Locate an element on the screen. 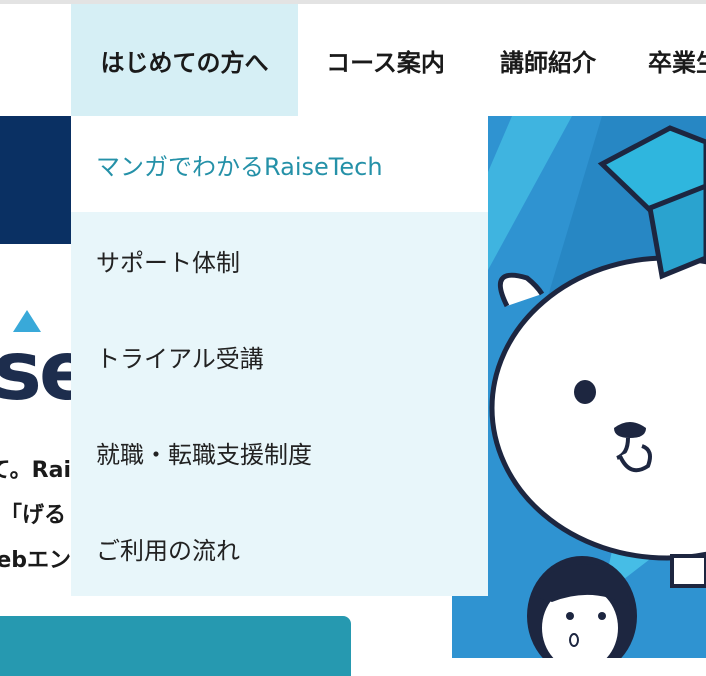  dropdown-item-label: ご利用の流れ is located at coordinates (168, 550).